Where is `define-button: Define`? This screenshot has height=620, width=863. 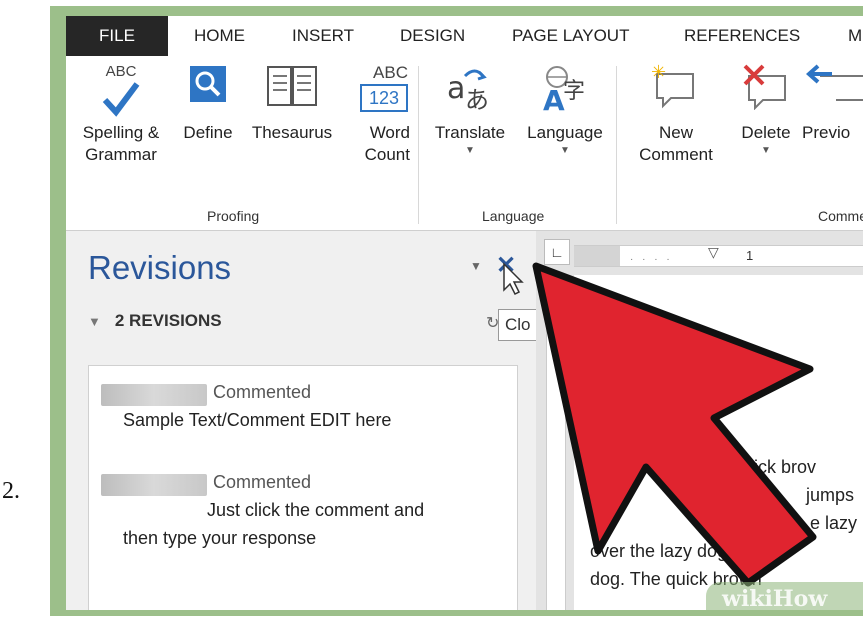
define-button: Define is located at coordinates (208, 104).